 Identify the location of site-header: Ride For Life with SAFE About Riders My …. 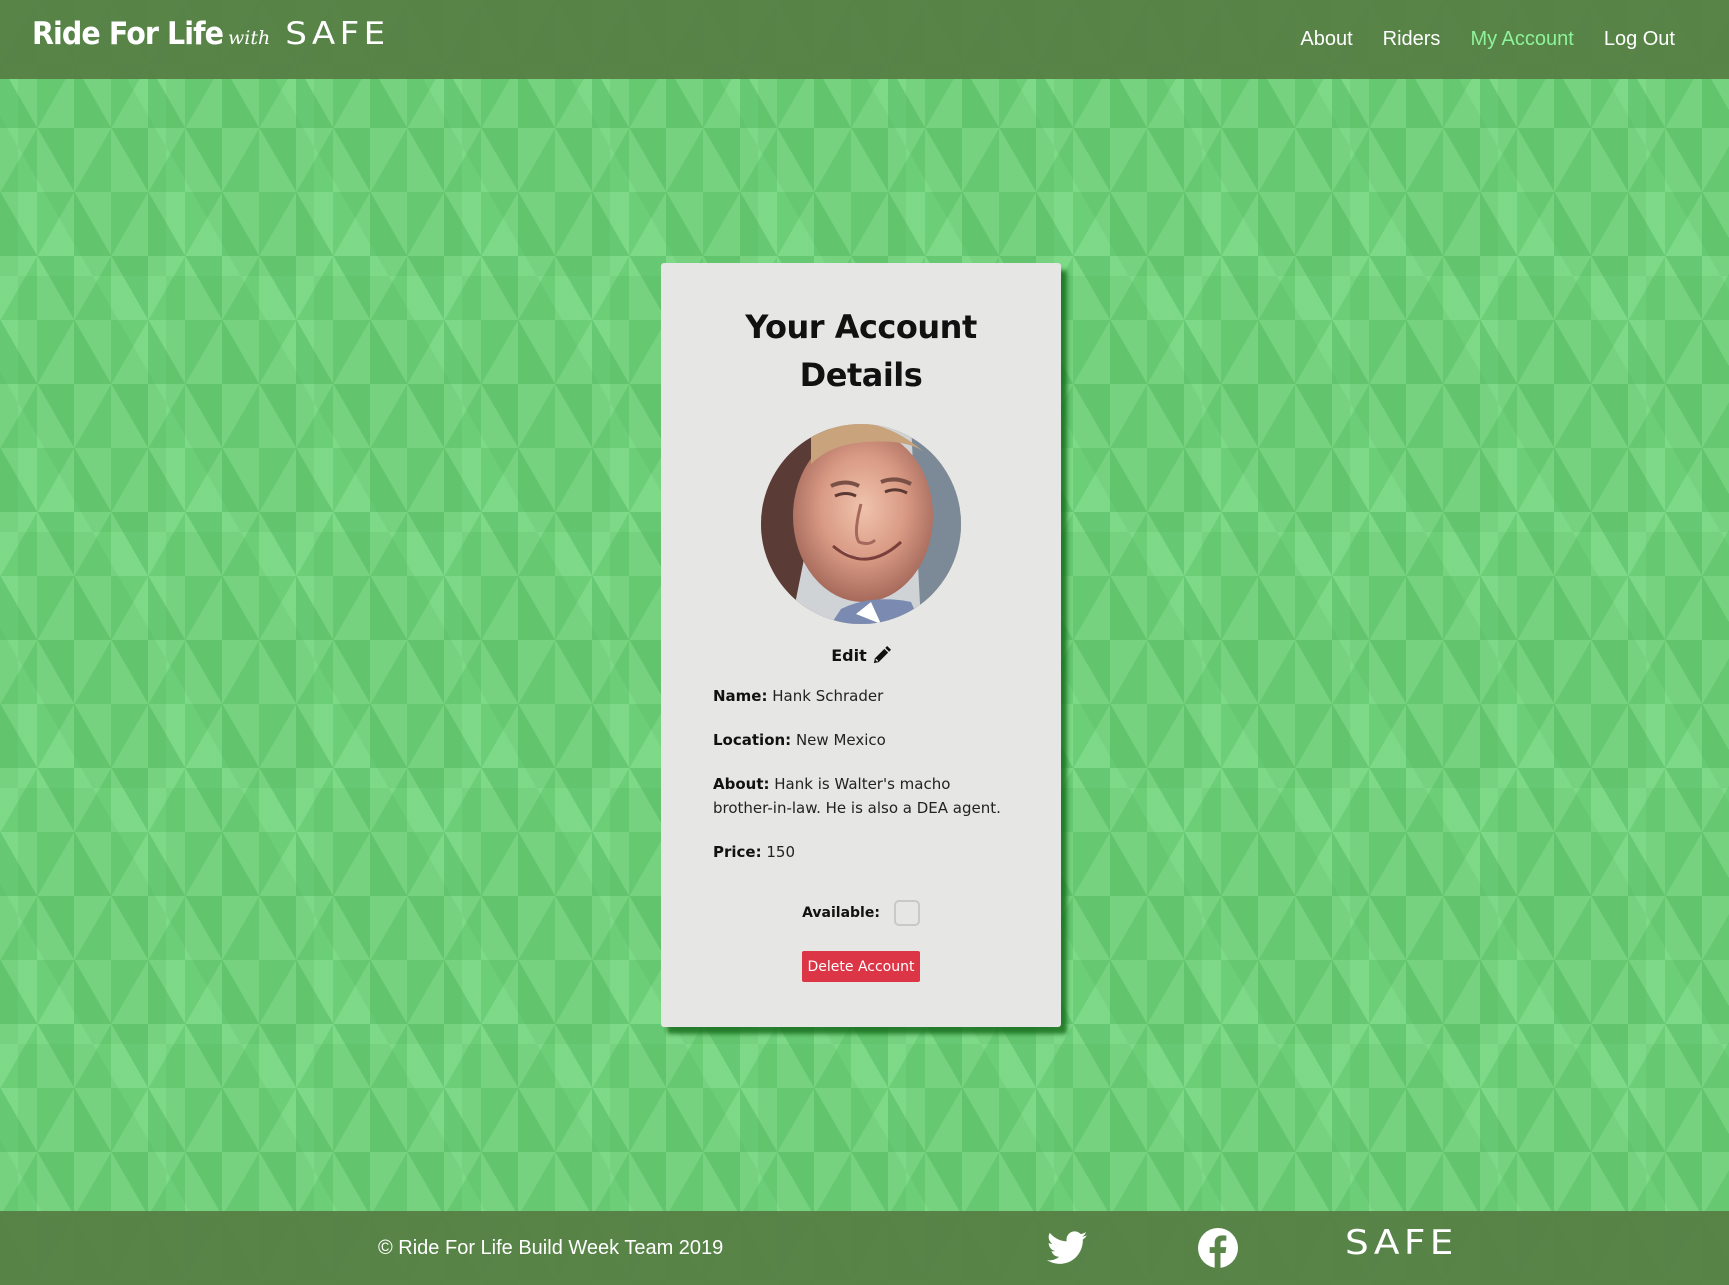
(864, 39).